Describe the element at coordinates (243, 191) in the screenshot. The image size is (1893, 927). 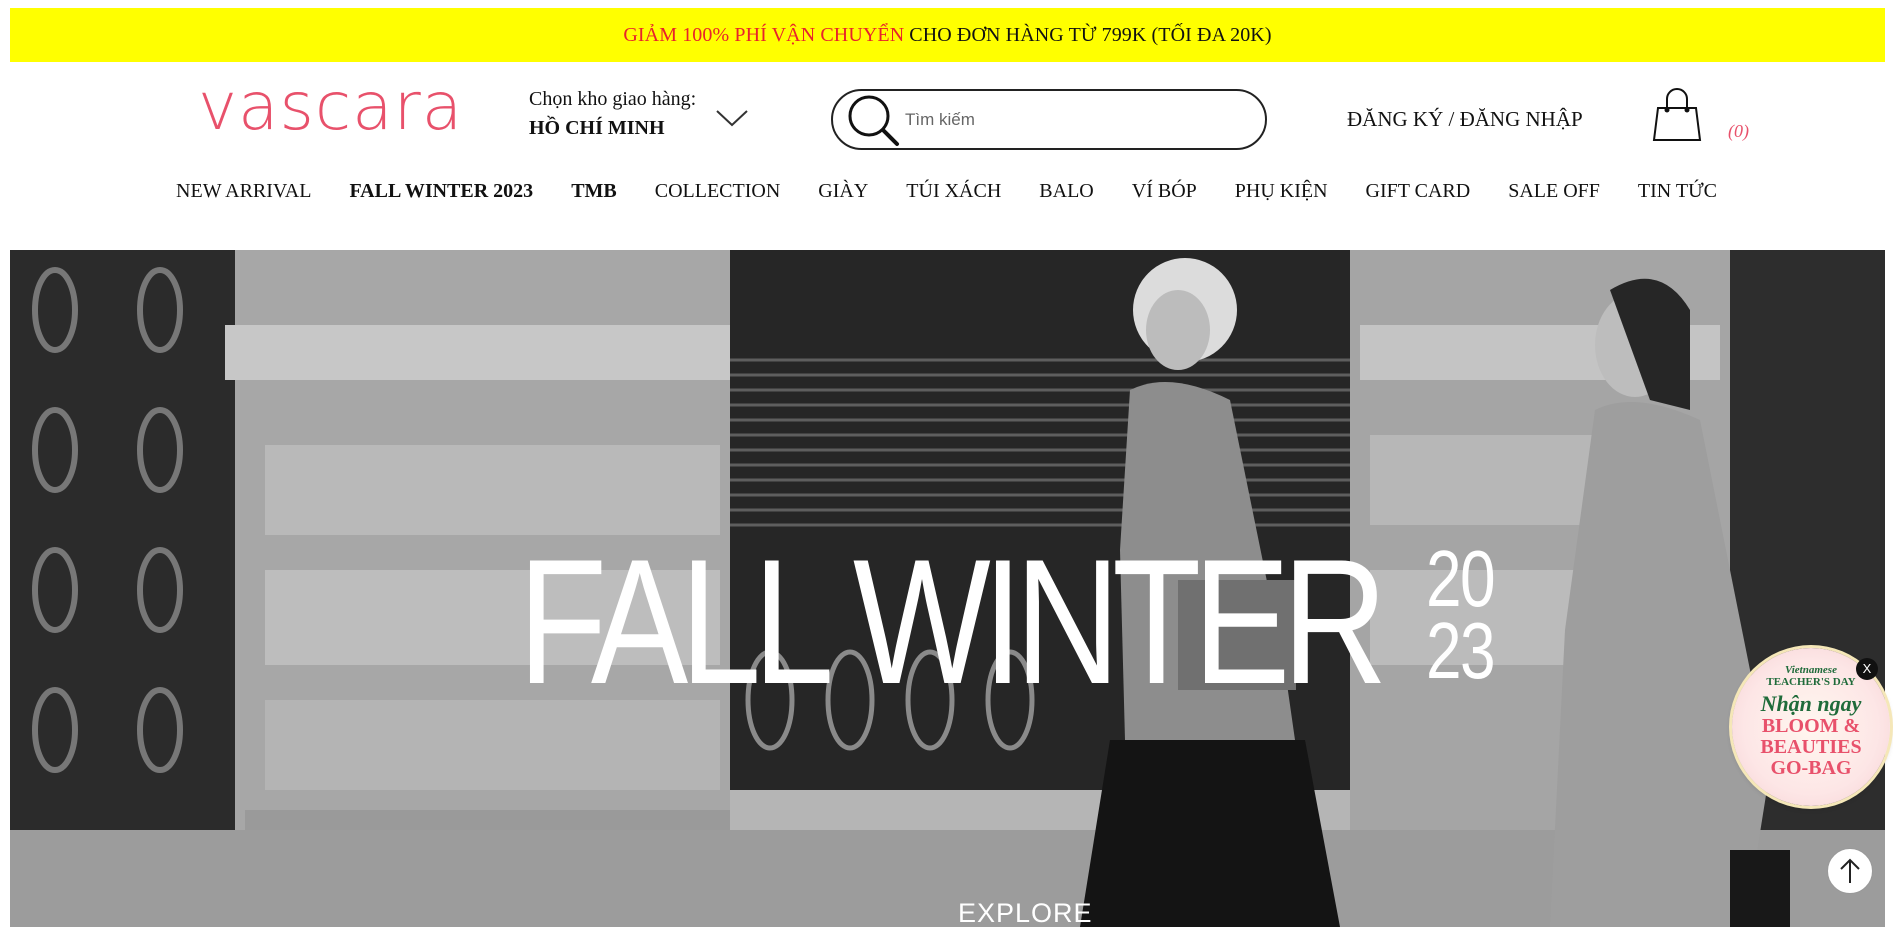
I see `nav-item-new-arrival: NEW ARRIVAL` at that location.